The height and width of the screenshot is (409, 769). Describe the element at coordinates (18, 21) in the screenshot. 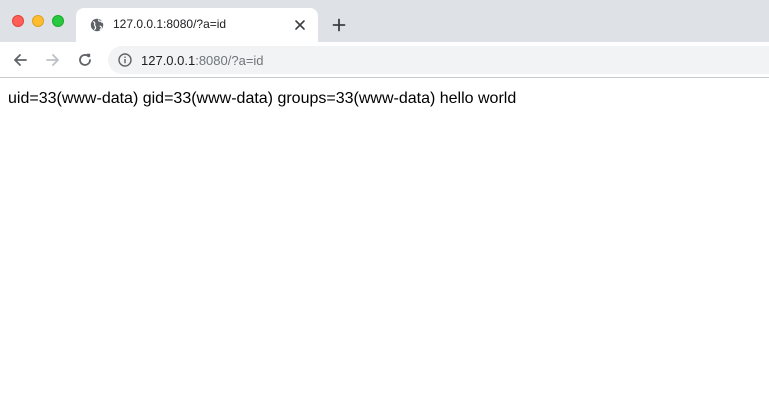

I see `window-close-button` at that location.